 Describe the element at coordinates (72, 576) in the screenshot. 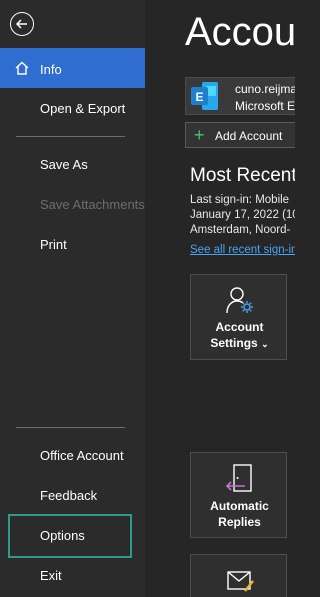

I see `nav-exit: Exit` at that location.